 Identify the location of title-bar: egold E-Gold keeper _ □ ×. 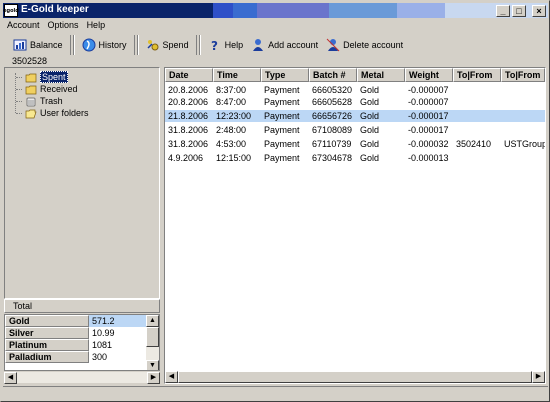
(275, 10).